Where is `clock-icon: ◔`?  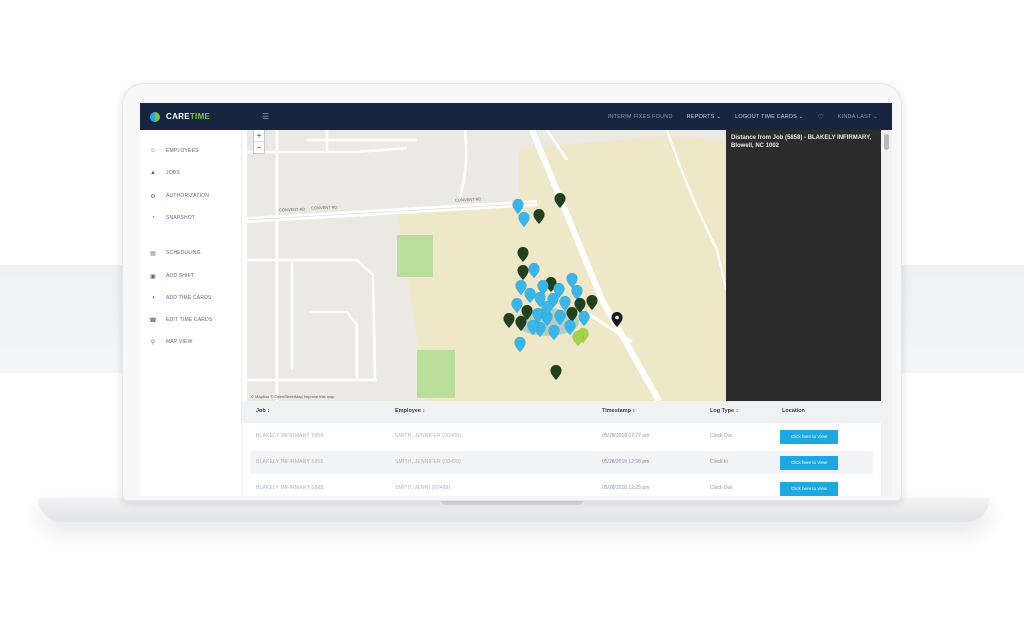
clock-icon: ◔ is located at coordinates (153, 218).